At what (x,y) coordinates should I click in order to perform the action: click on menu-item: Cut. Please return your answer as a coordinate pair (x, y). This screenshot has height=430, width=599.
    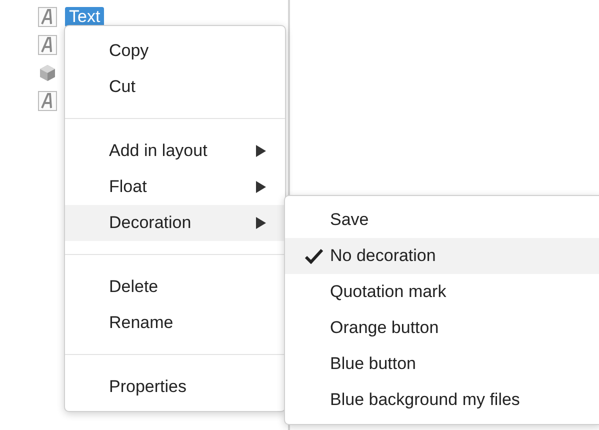
    Looking at the image, I should click on (175, 87).